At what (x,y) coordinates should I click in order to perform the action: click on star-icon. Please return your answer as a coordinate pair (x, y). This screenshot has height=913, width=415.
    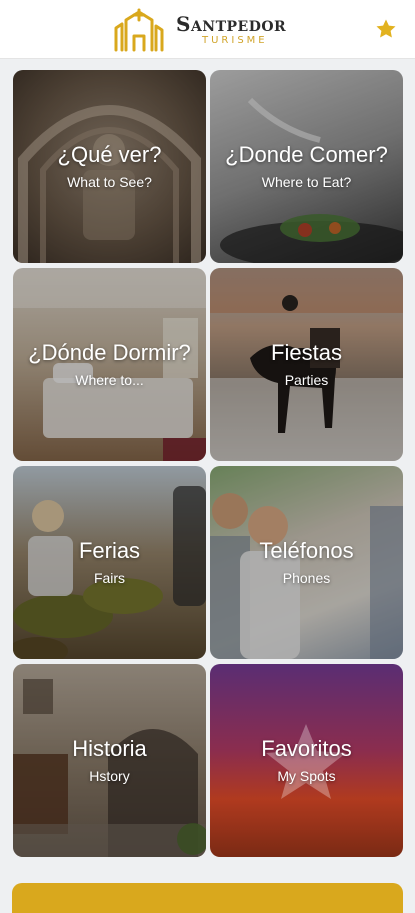
    Looking at the image, I should click on (386, 29).